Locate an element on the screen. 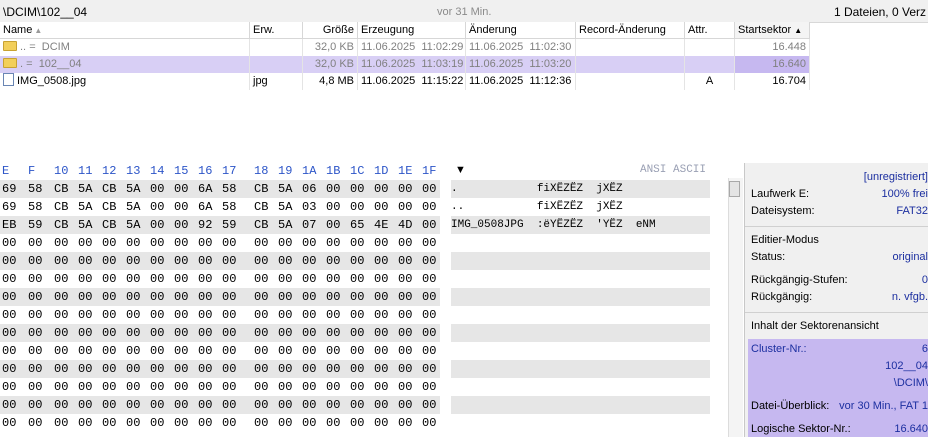 This screenshot has width=928, height=437. scrollbar-thumb is located at coordinates (734, 189).